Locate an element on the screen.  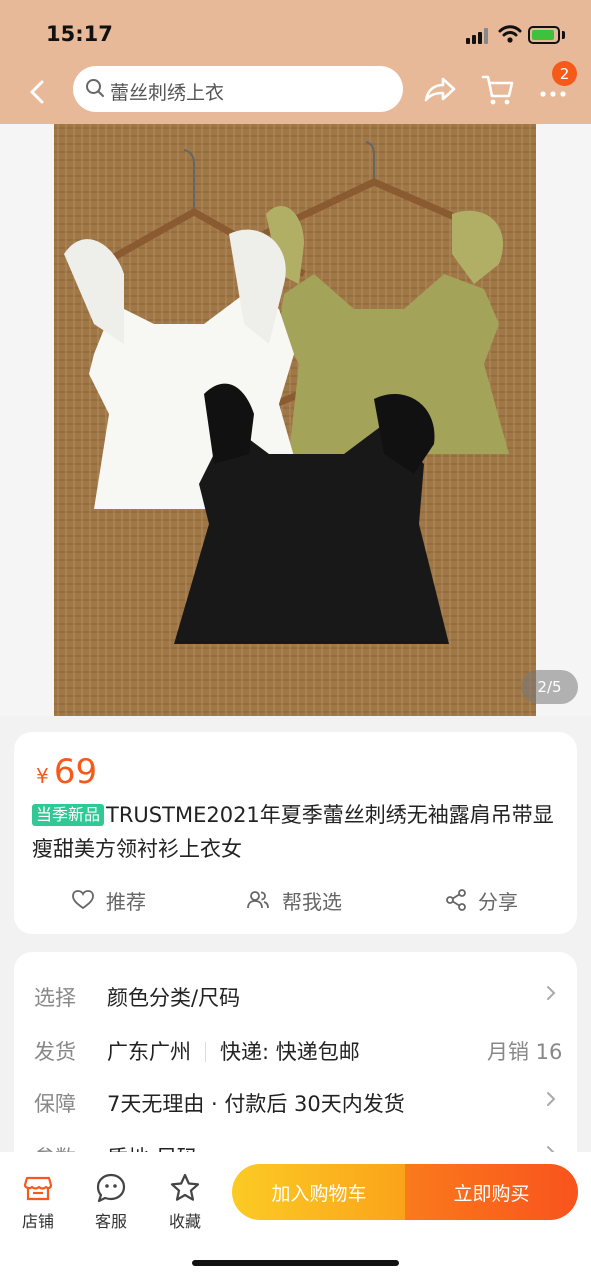
currency-symbol: ¥ is located at coordinates (42, 776).